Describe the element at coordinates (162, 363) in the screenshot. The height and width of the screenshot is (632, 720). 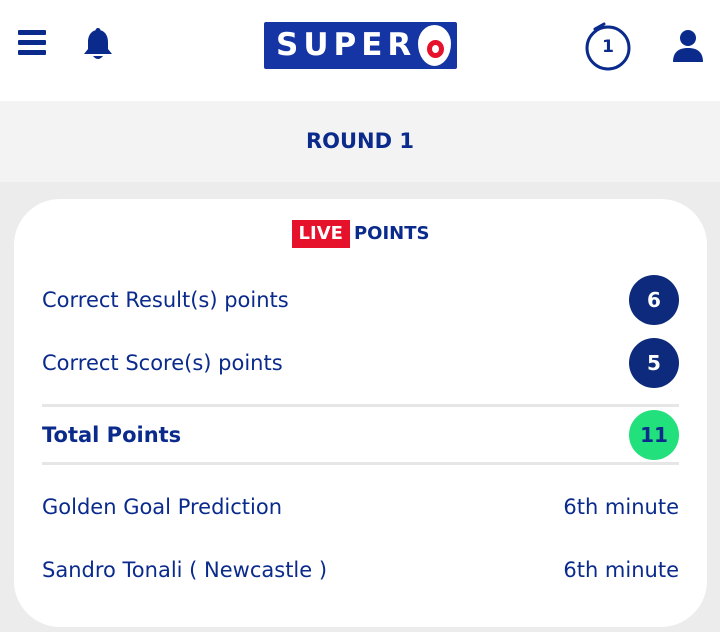
I see `correct-score-label: Correct Score(s) points` at that location.